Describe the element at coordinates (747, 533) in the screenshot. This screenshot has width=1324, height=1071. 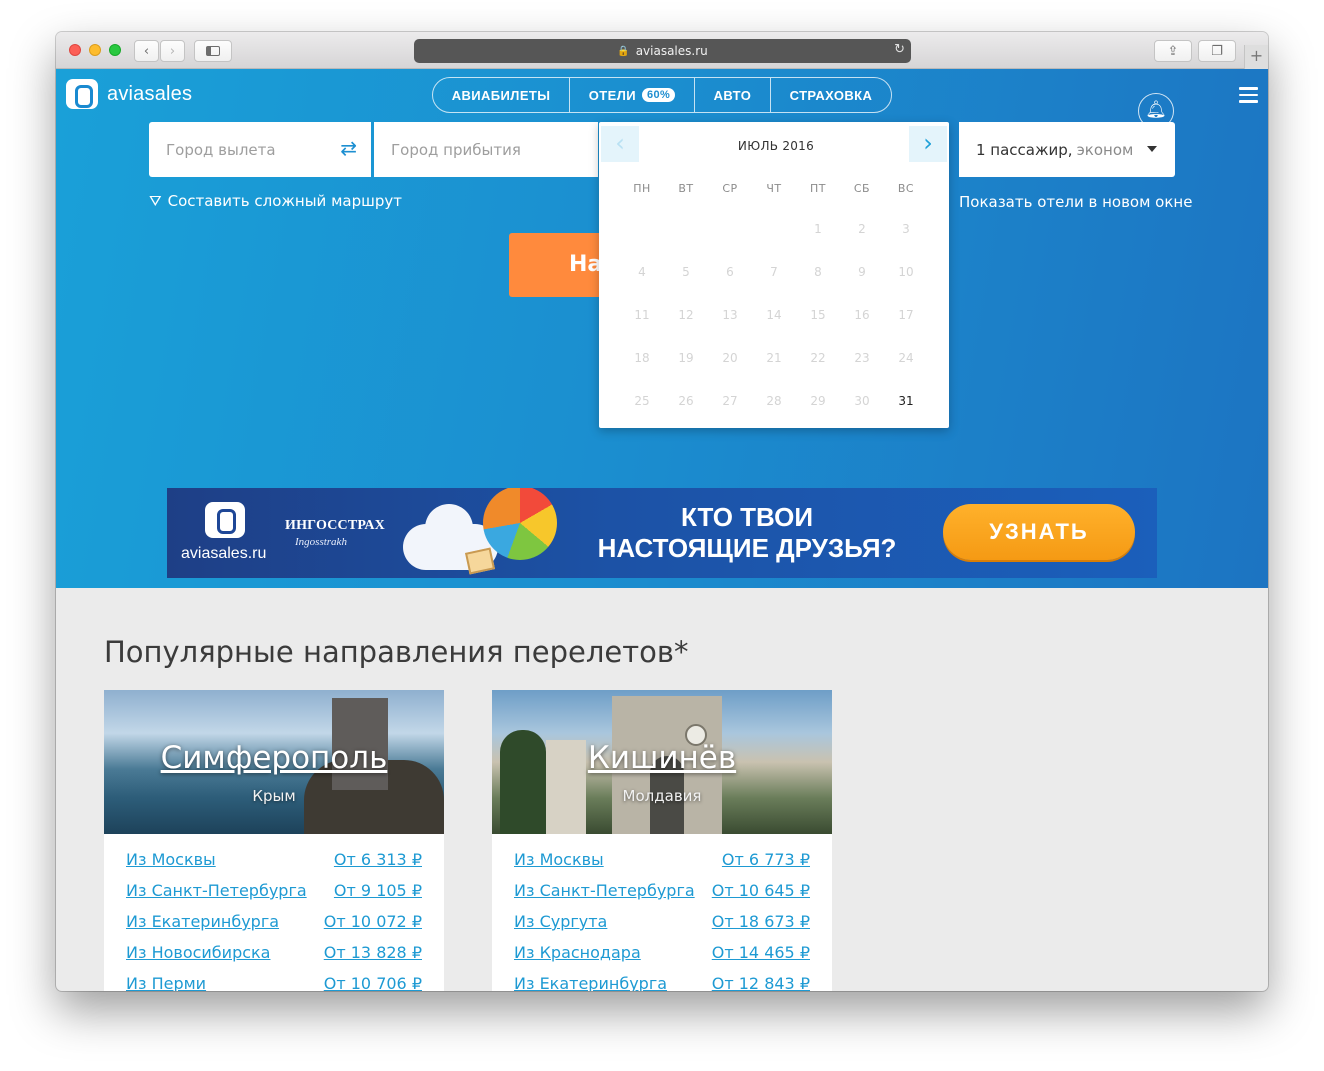
I see `banner-slogan: КТО ТВОИ НАСТОЯЩИЕ ДРУЗЬЯ?` at that location.